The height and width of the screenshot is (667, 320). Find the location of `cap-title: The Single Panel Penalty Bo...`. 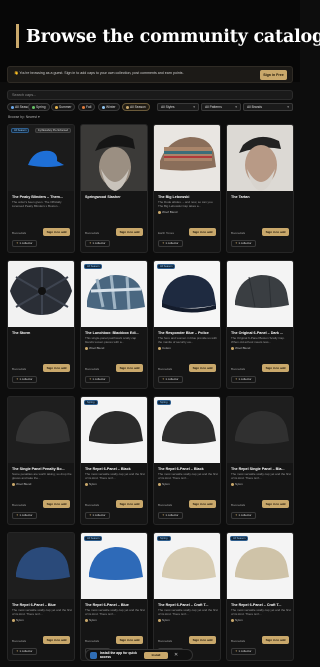

cap-title: The Single Panel Penalty Bo... is located at coordinates (42, 469).